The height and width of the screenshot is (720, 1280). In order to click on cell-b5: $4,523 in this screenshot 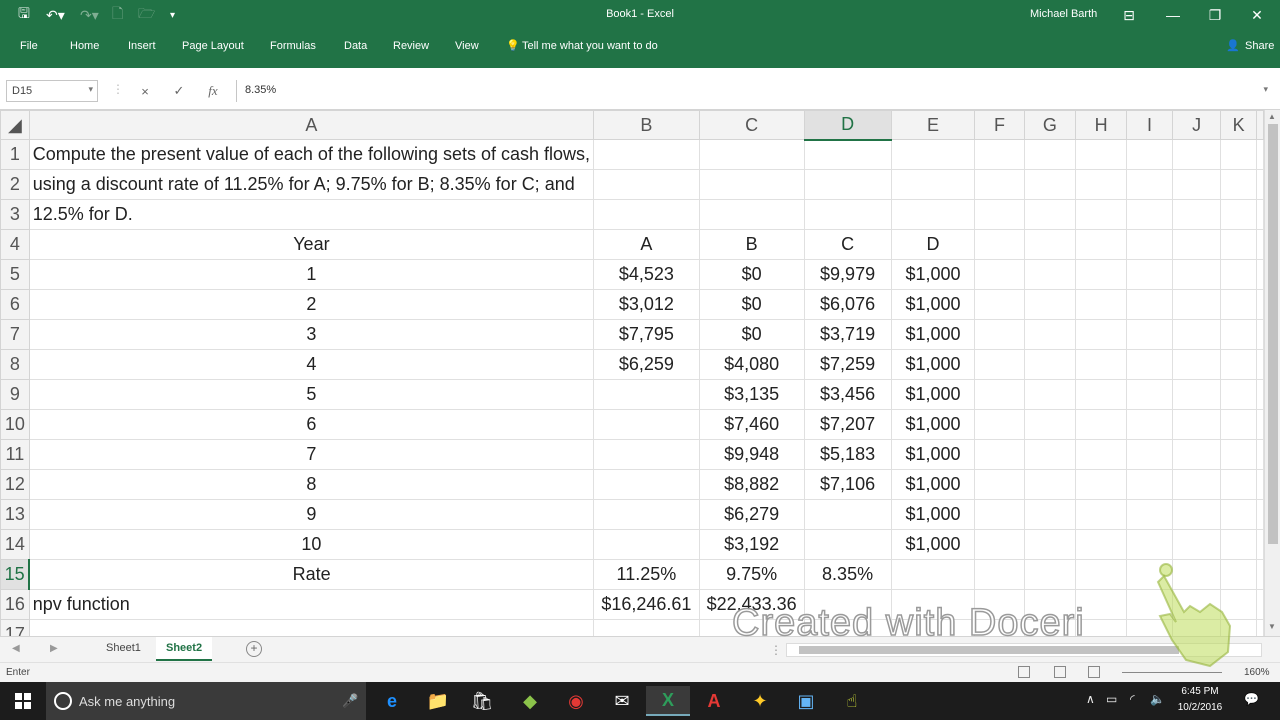, I will do `click(646, 274)`.